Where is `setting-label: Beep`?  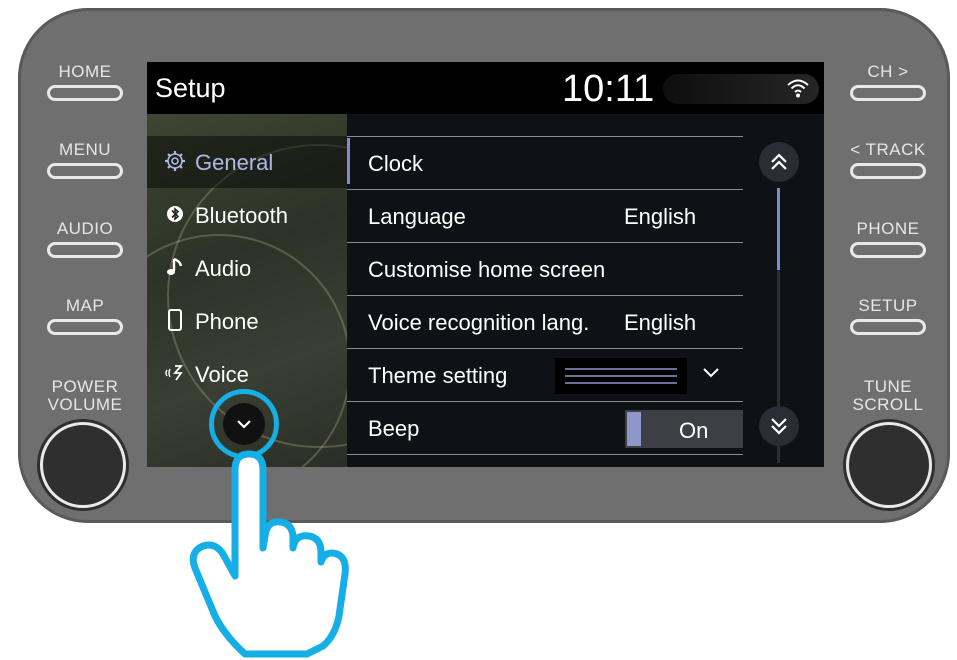
setting-label: Beep is located at coordinates (394, 428).